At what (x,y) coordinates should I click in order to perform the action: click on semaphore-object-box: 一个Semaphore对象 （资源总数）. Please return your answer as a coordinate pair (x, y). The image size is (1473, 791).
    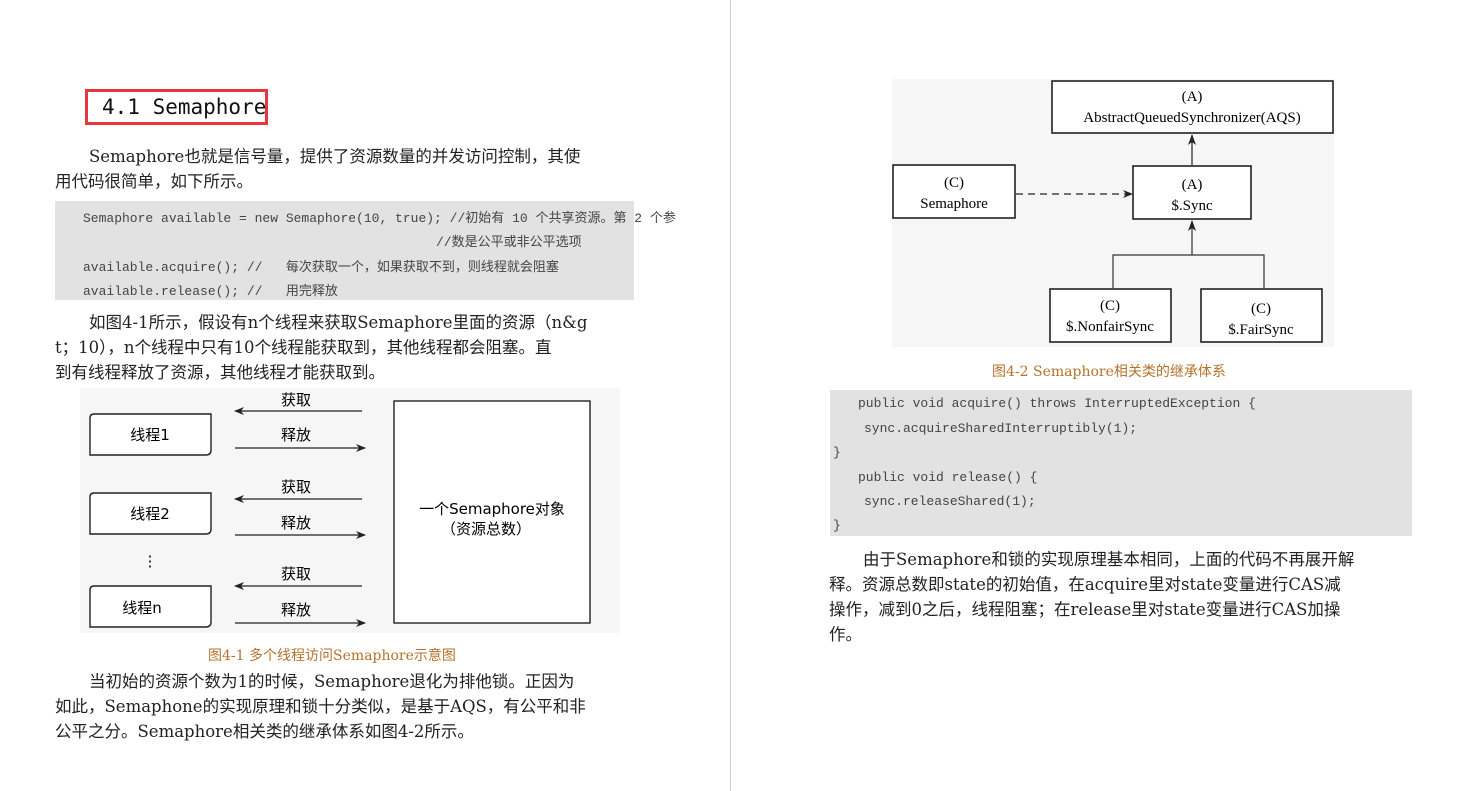
    Looking at the image, I should click on (492, 512).